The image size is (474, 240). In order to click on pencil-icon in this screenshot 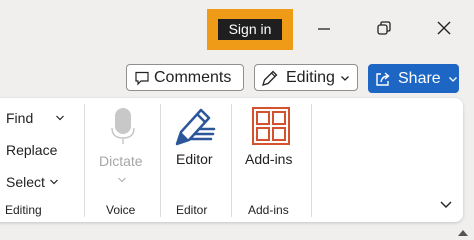, I will do `click(270, 78)`.